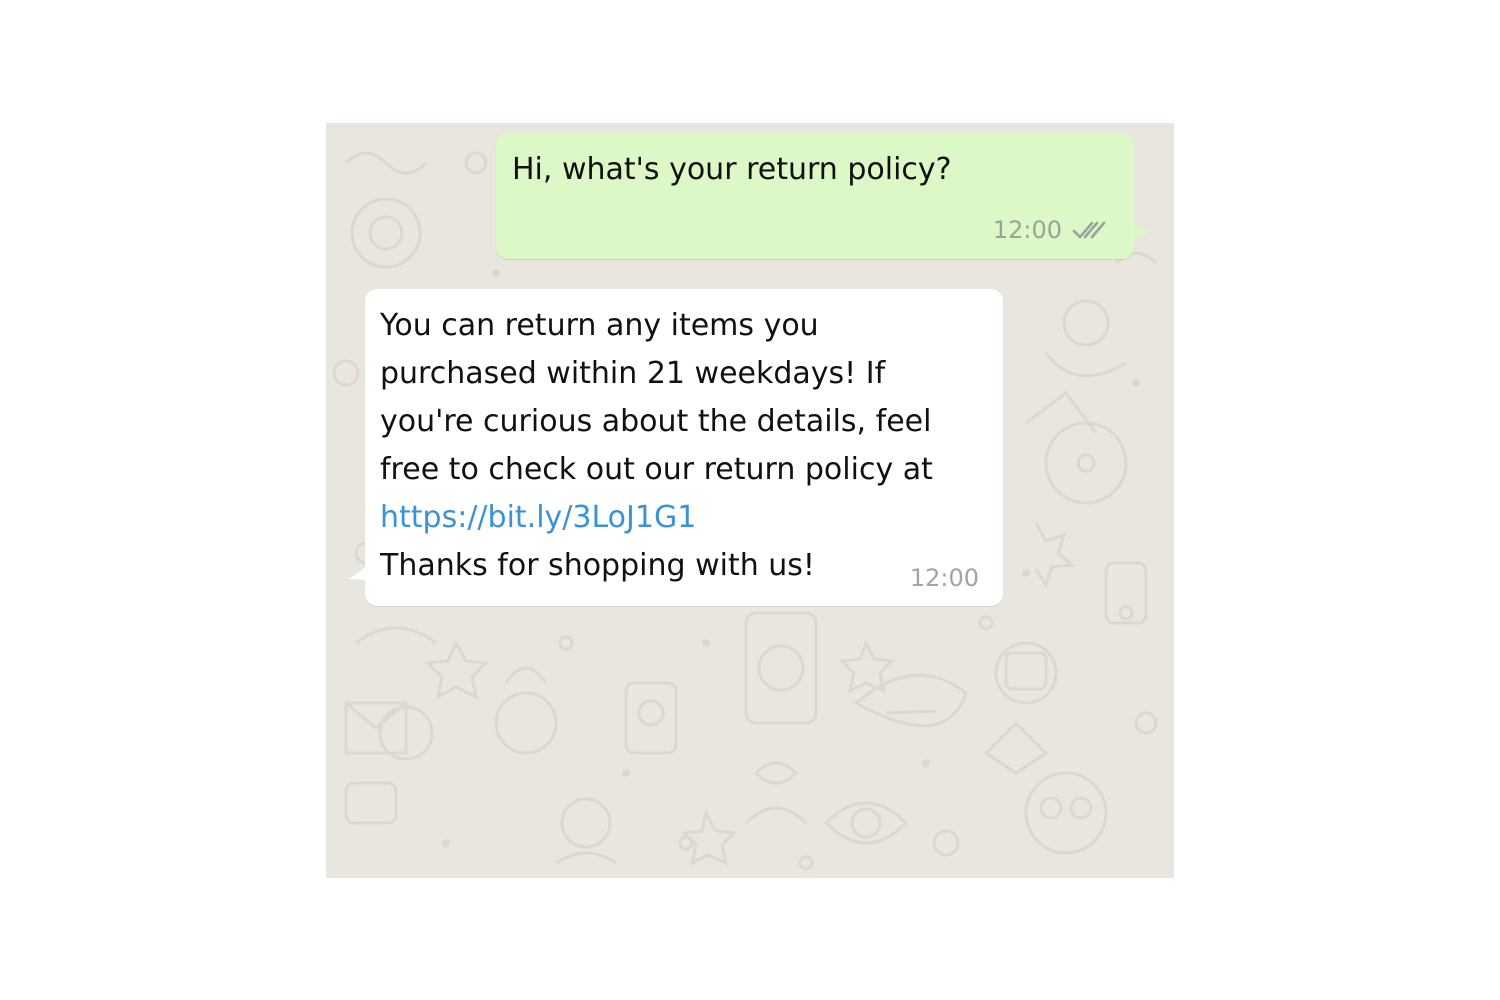 This screenshot has width=1500, height=1000. I want to click on outgoing-message-meta: 12:00, so click(1049, 230).